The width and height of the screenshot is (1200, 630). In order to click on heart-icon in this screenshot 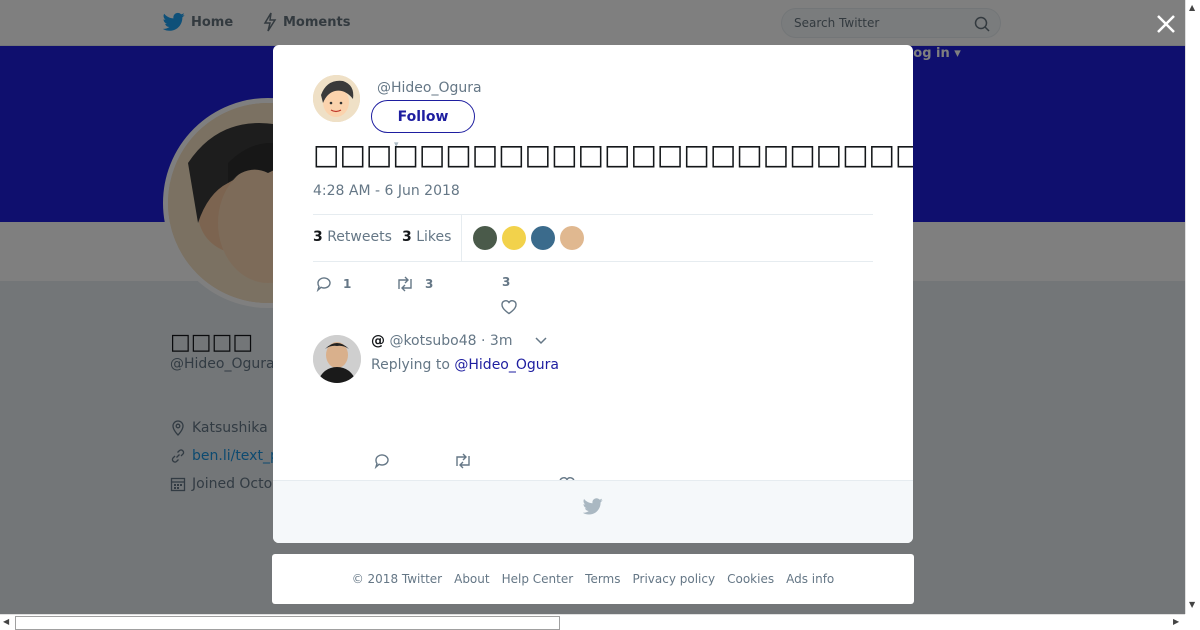, I will do `click(509, 307)`.